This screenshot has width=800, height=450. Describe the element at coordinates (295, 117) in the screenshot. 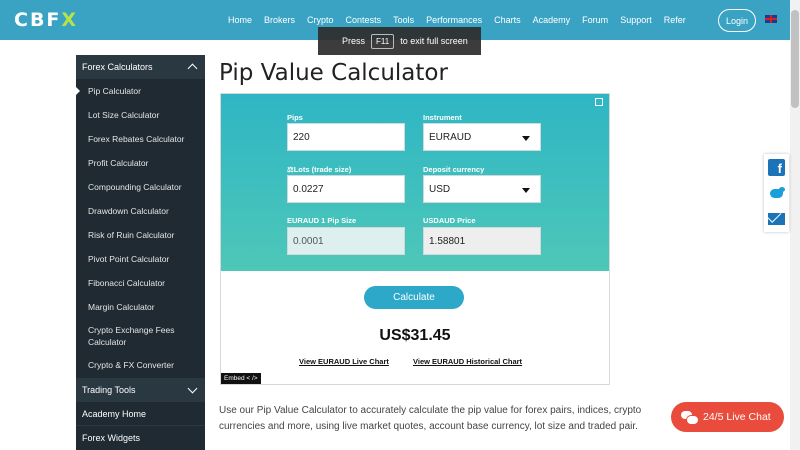

I see `pips-label: Pips` at that location.